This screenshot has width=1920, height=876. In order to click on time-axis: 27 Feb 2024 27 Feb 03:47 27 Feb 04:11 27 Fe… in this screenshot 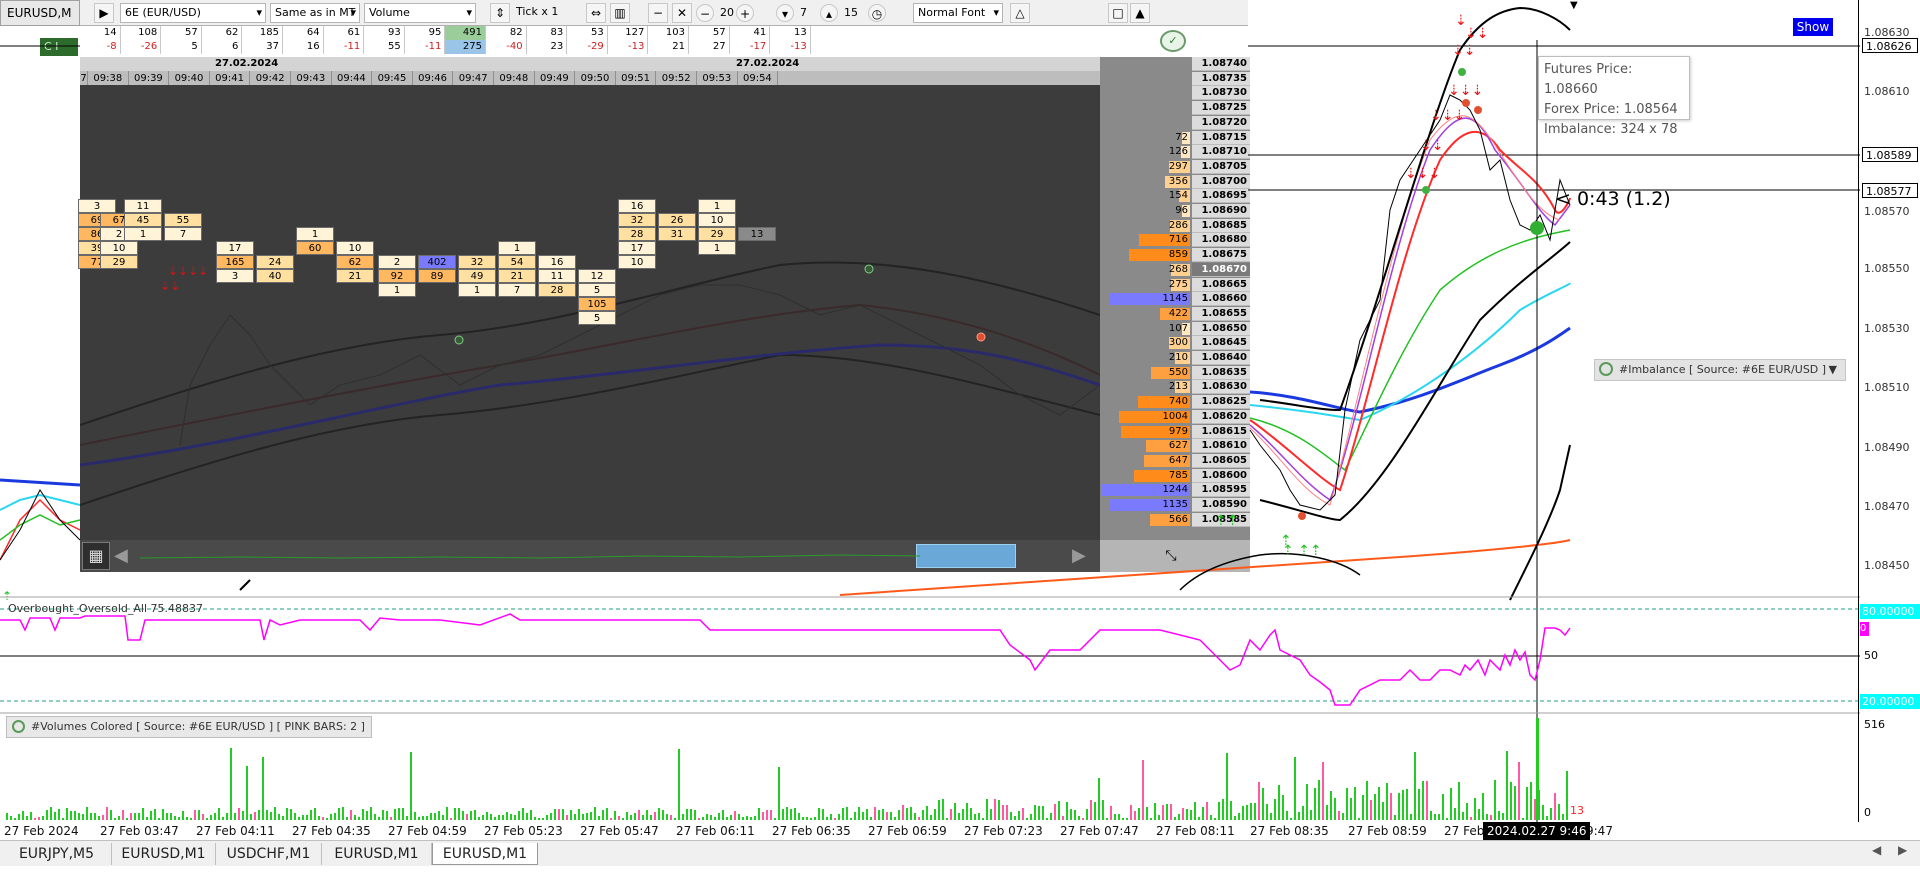, I will do `click(960, 831)`.